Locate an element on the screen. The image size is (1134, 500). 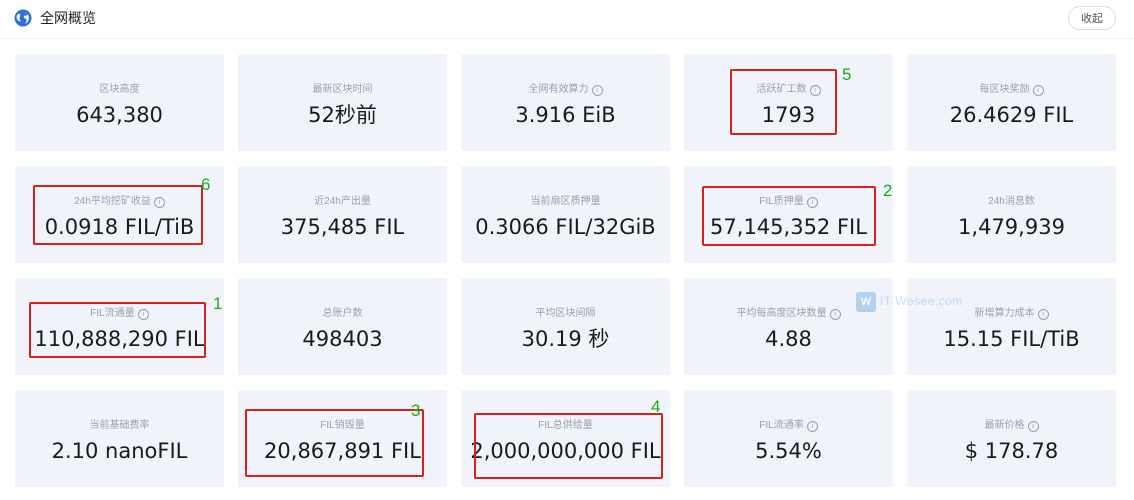
stat-label-text: 当前扇区质押量 is located at coordinates (565, 201).